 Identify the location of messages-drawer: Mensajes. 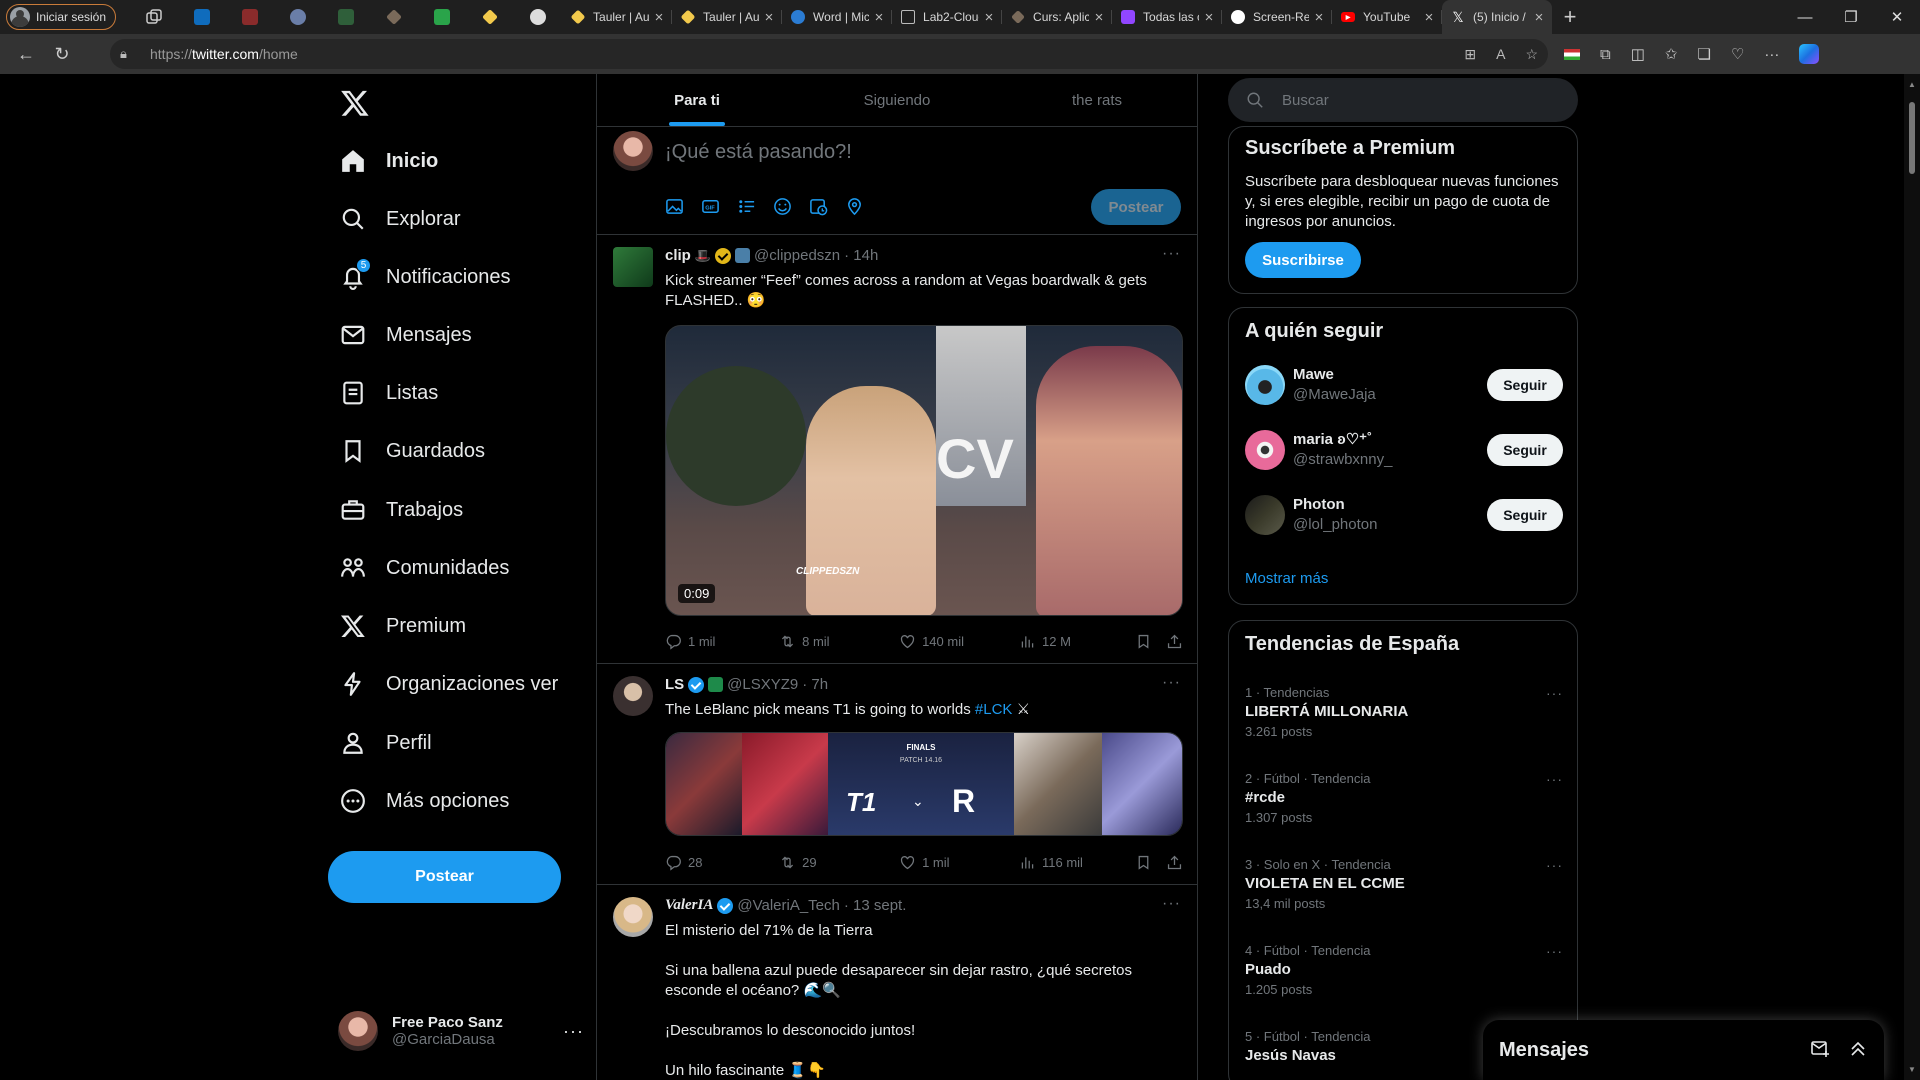
(1683, 1050).